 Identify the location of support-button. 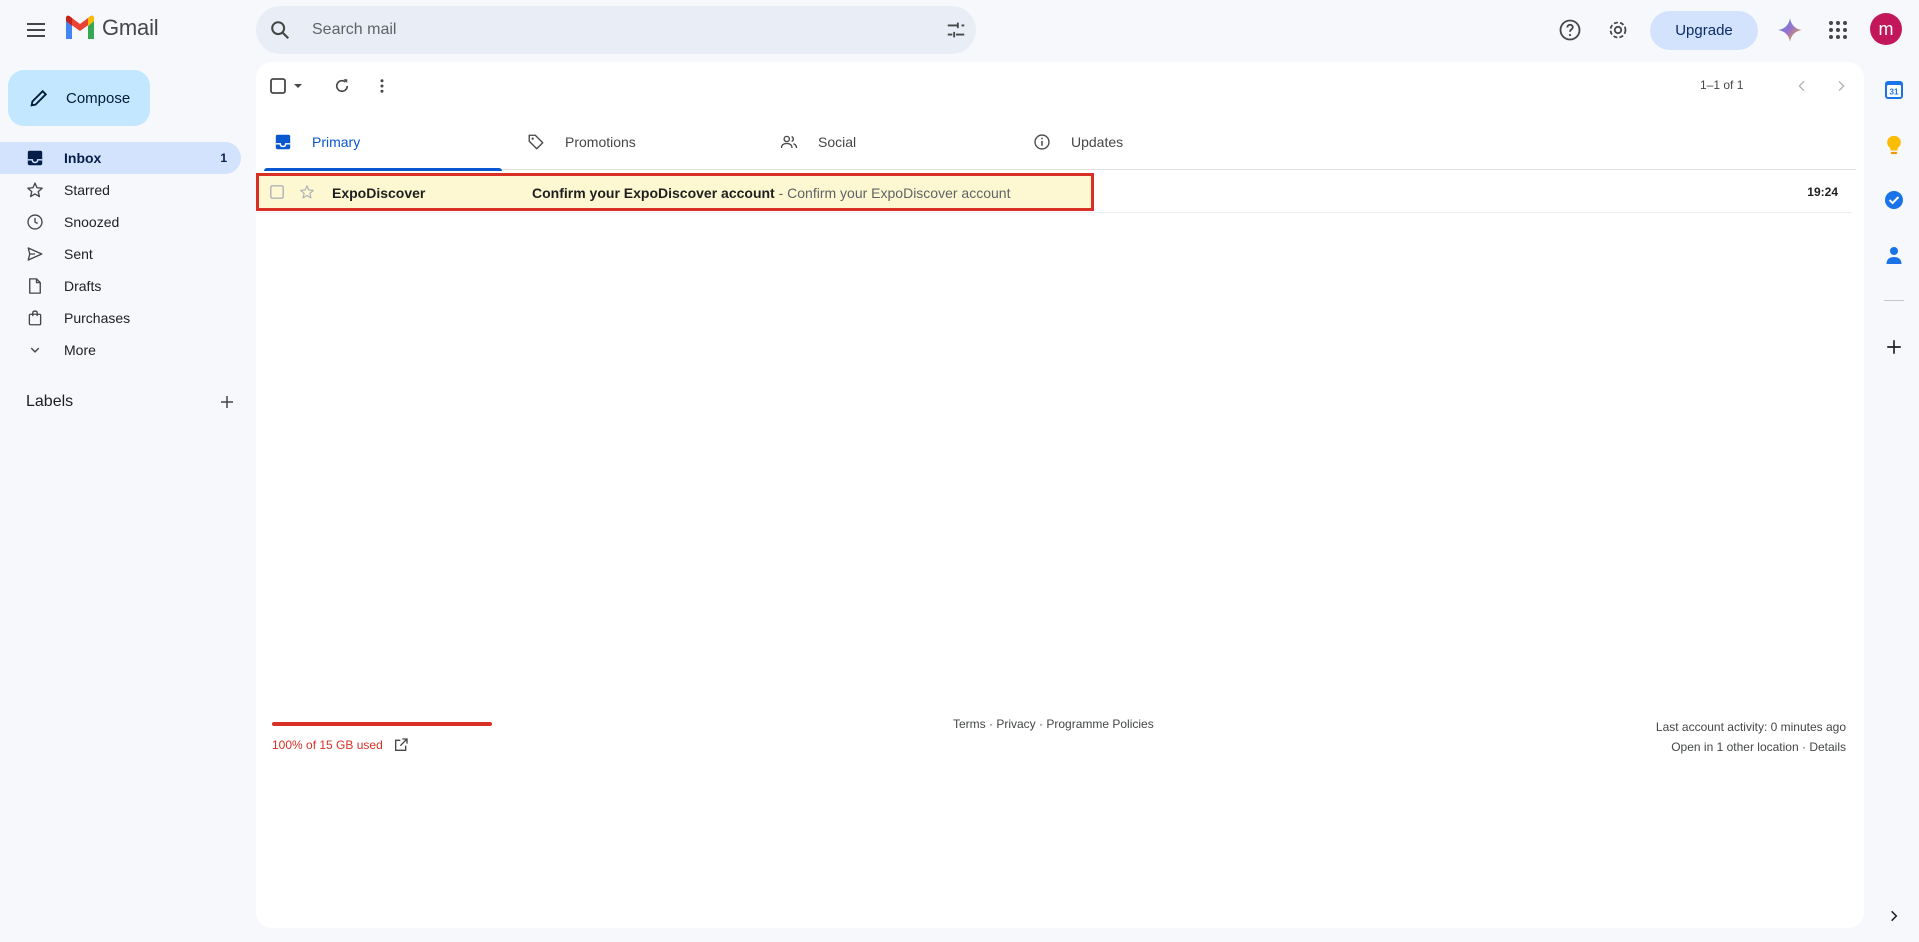
(1570, 30).